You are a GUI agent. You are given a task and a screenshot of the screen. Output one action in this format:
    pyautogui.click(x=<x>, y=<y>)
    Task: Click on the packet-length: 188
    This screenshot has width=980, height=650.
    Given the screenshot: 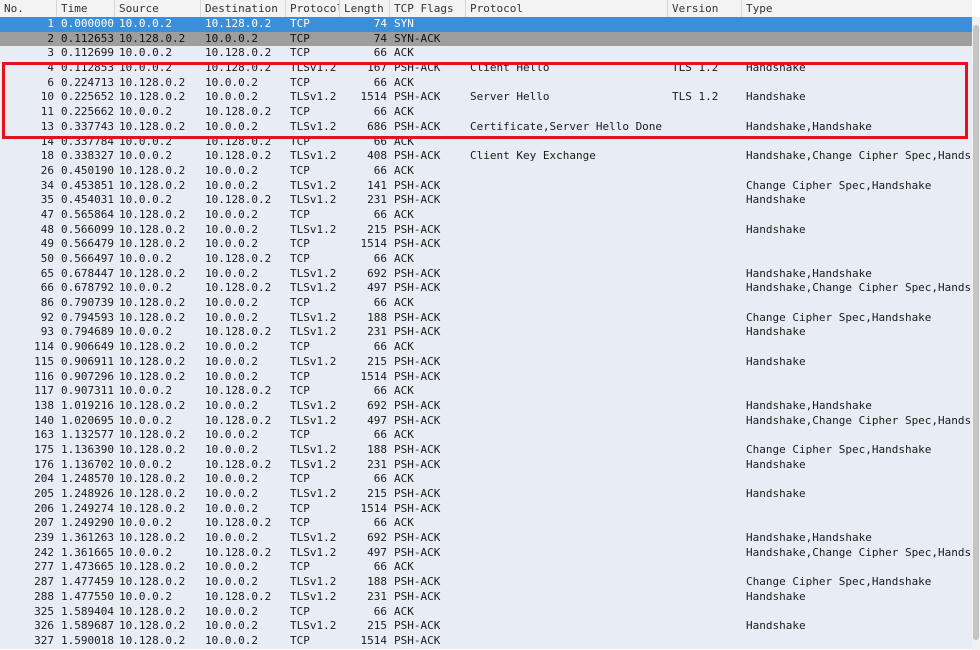 What is the action you would take?
    pyautogui.click(x=377, y=449)
    